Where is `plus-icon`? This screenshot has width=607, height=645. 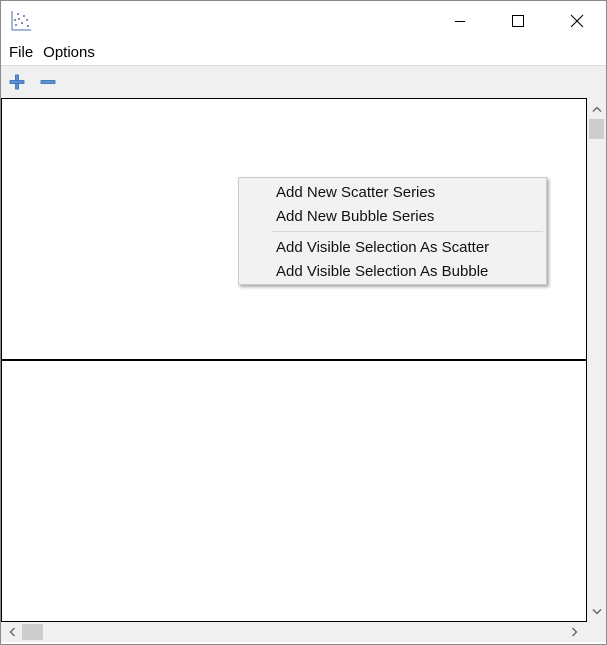
plus-icon is located at coordinates (17, 82).